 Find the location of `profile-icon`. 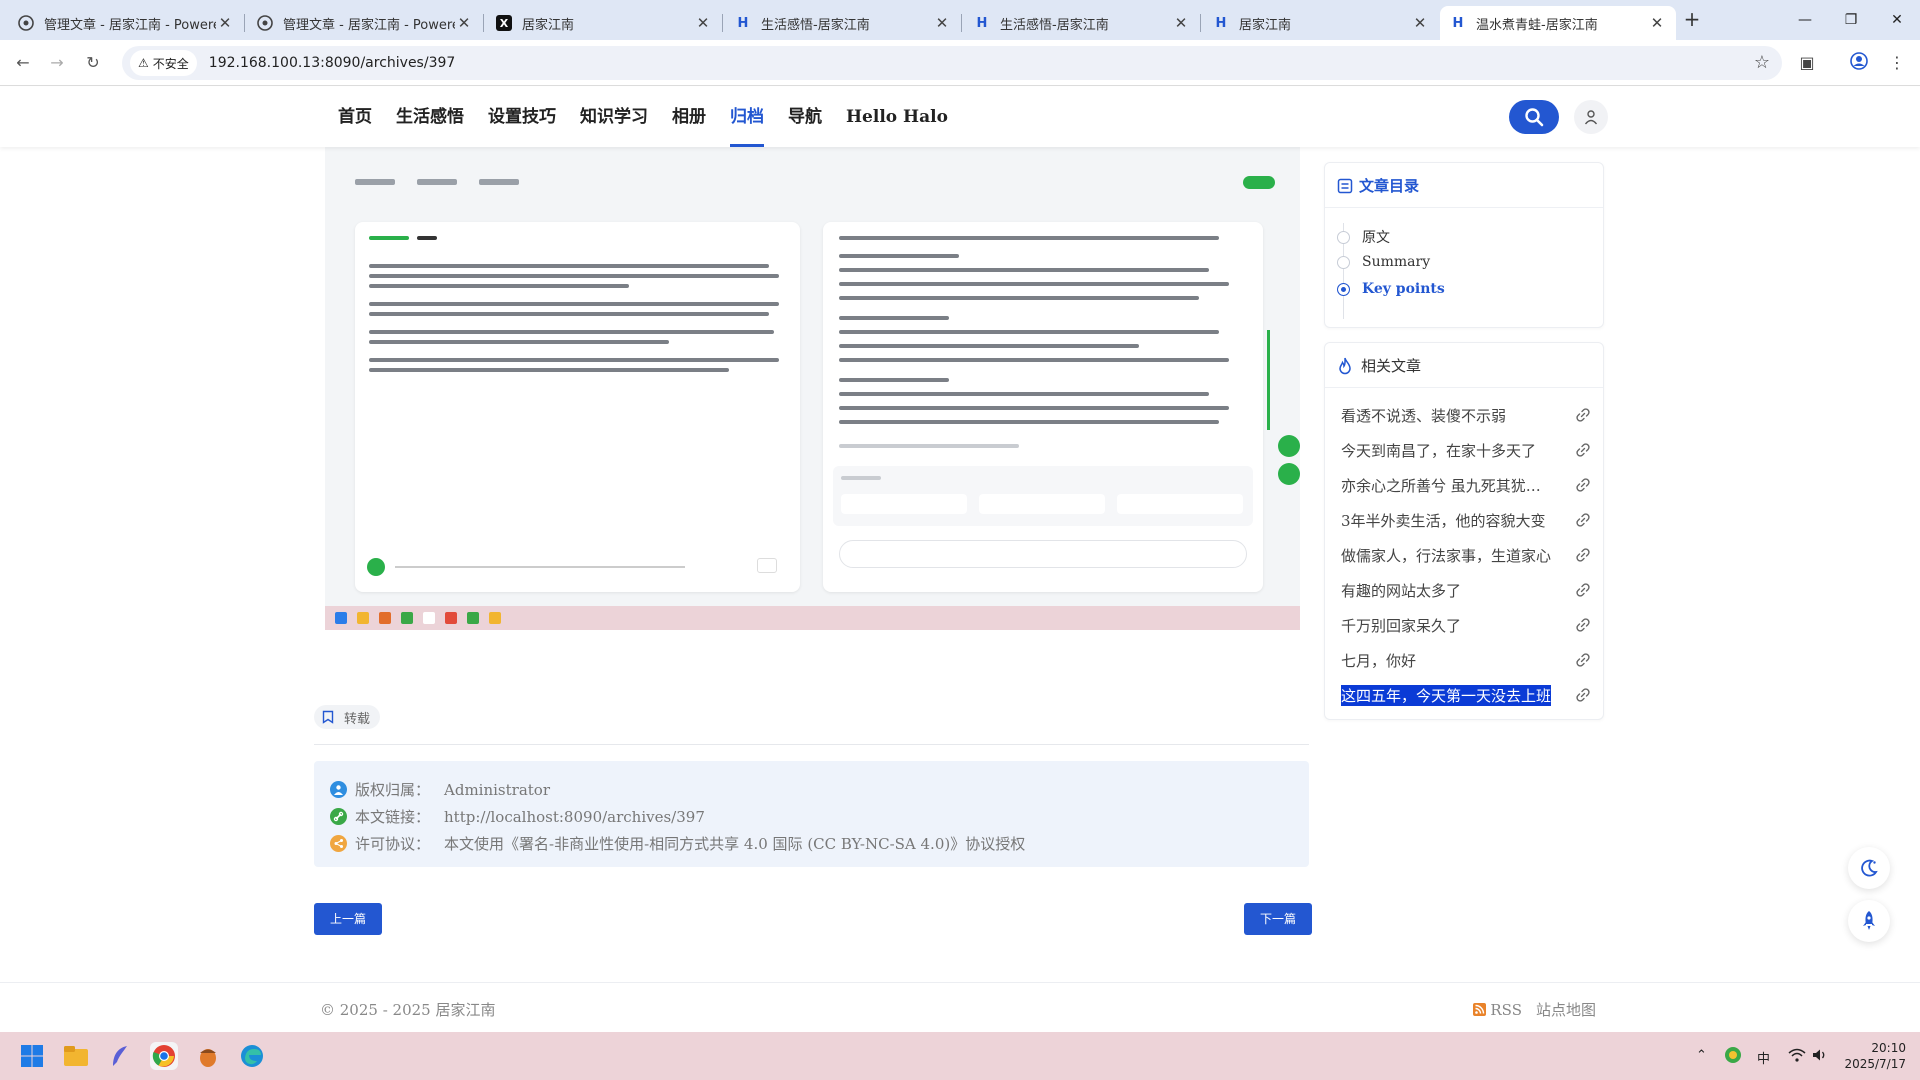

profile-icon is located at coordinates (1859, 63).